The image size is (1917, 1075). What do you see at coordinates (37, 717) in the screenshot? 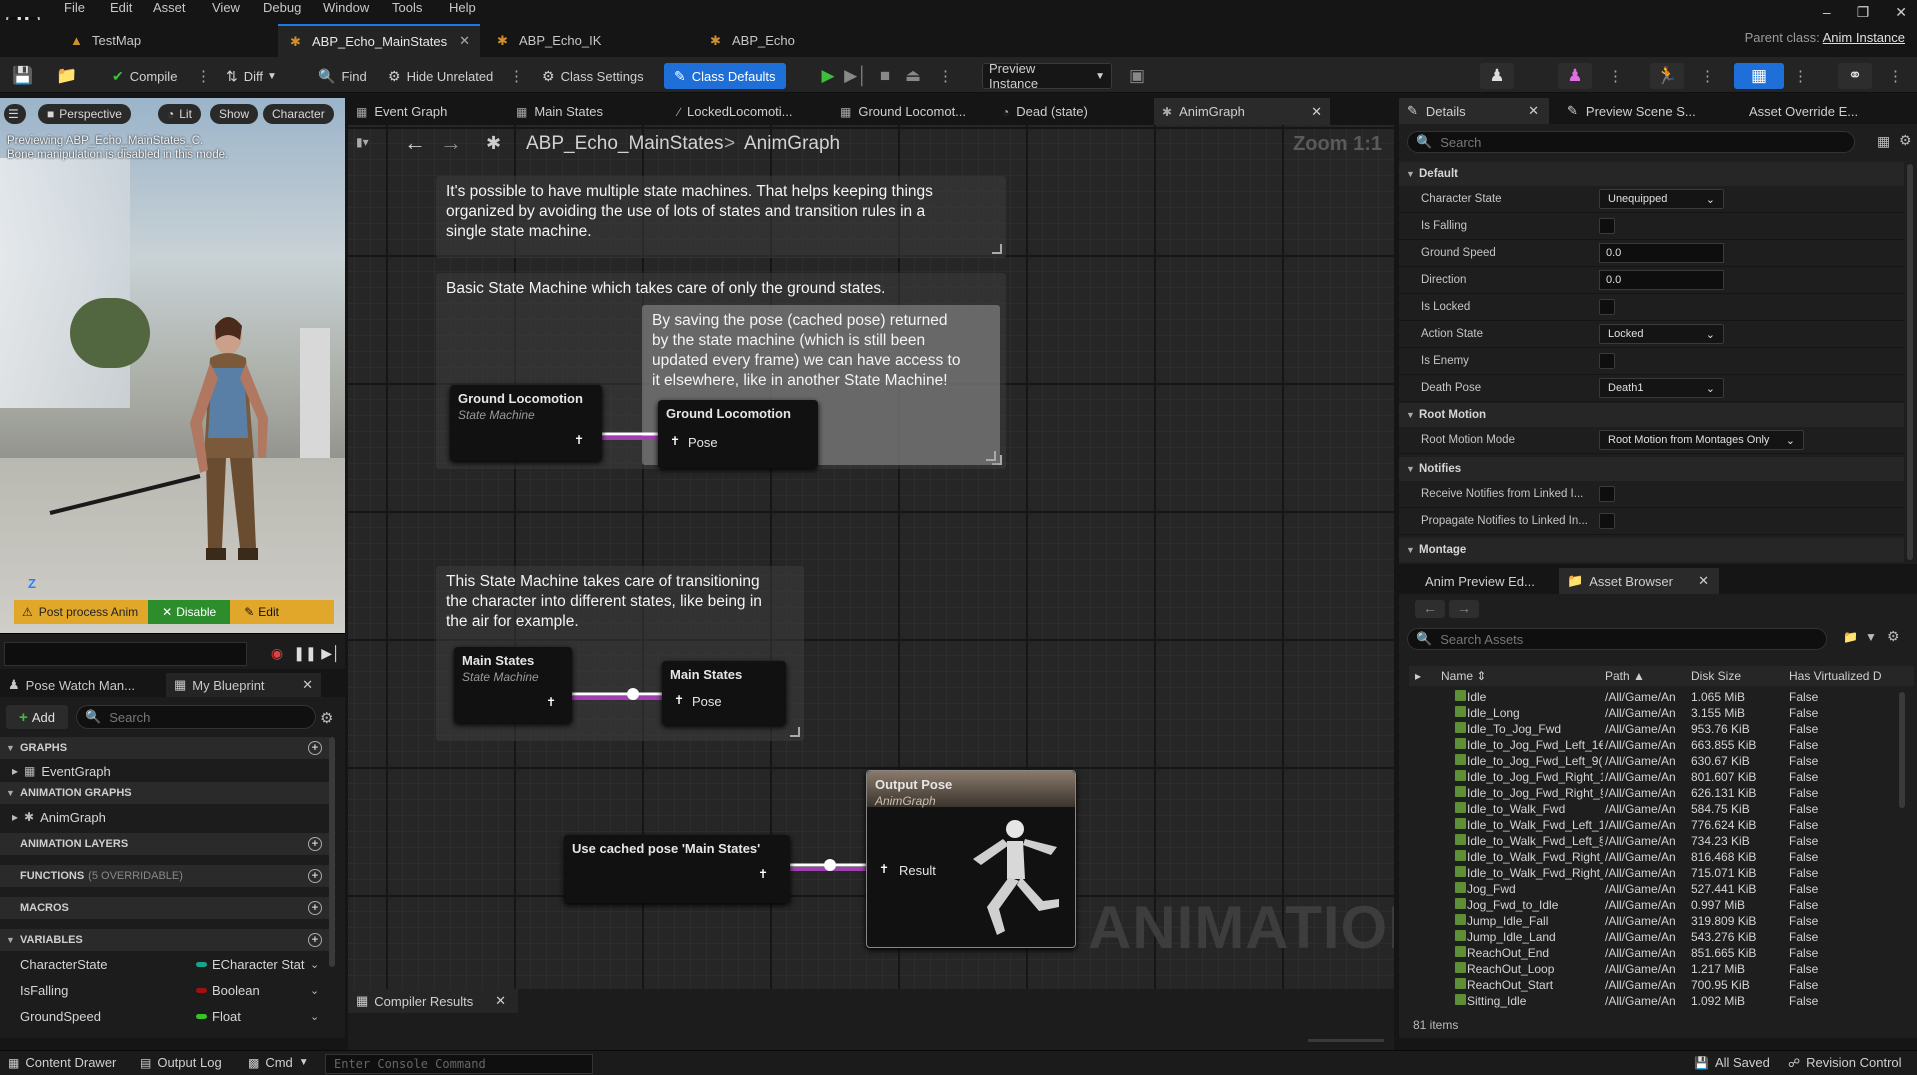
I see `add-button: + Add` at bounding box center [37, 717].